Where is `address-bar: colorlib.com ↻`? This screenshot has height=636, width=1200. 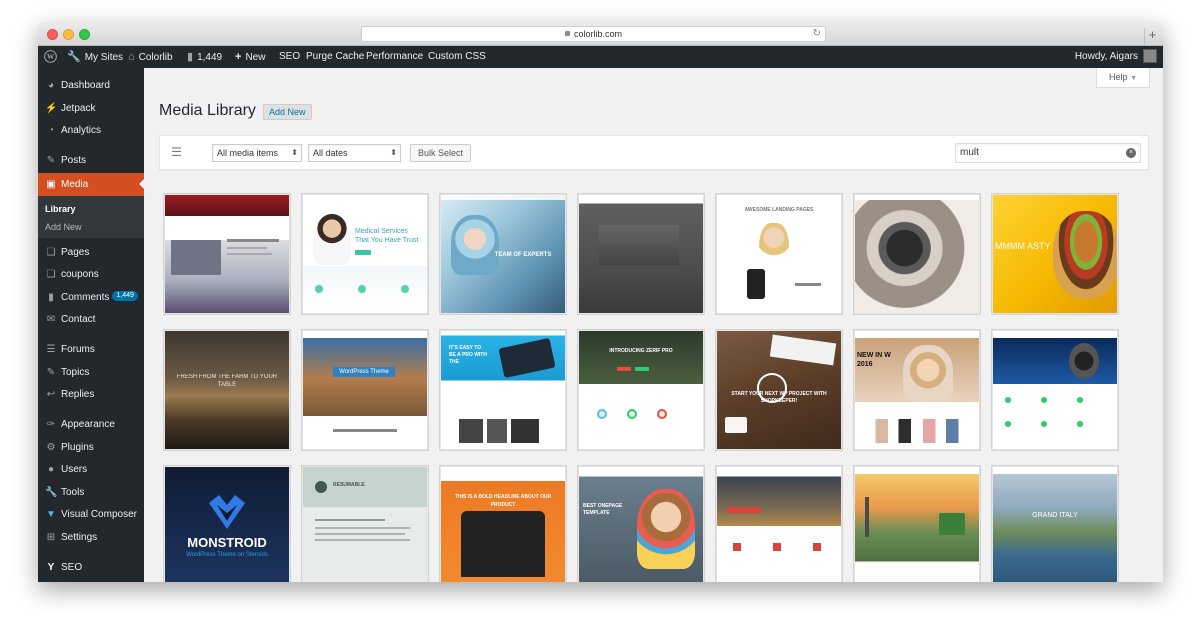 address-bar: colorlib.com ↻ is located at coordinates (593, 34).